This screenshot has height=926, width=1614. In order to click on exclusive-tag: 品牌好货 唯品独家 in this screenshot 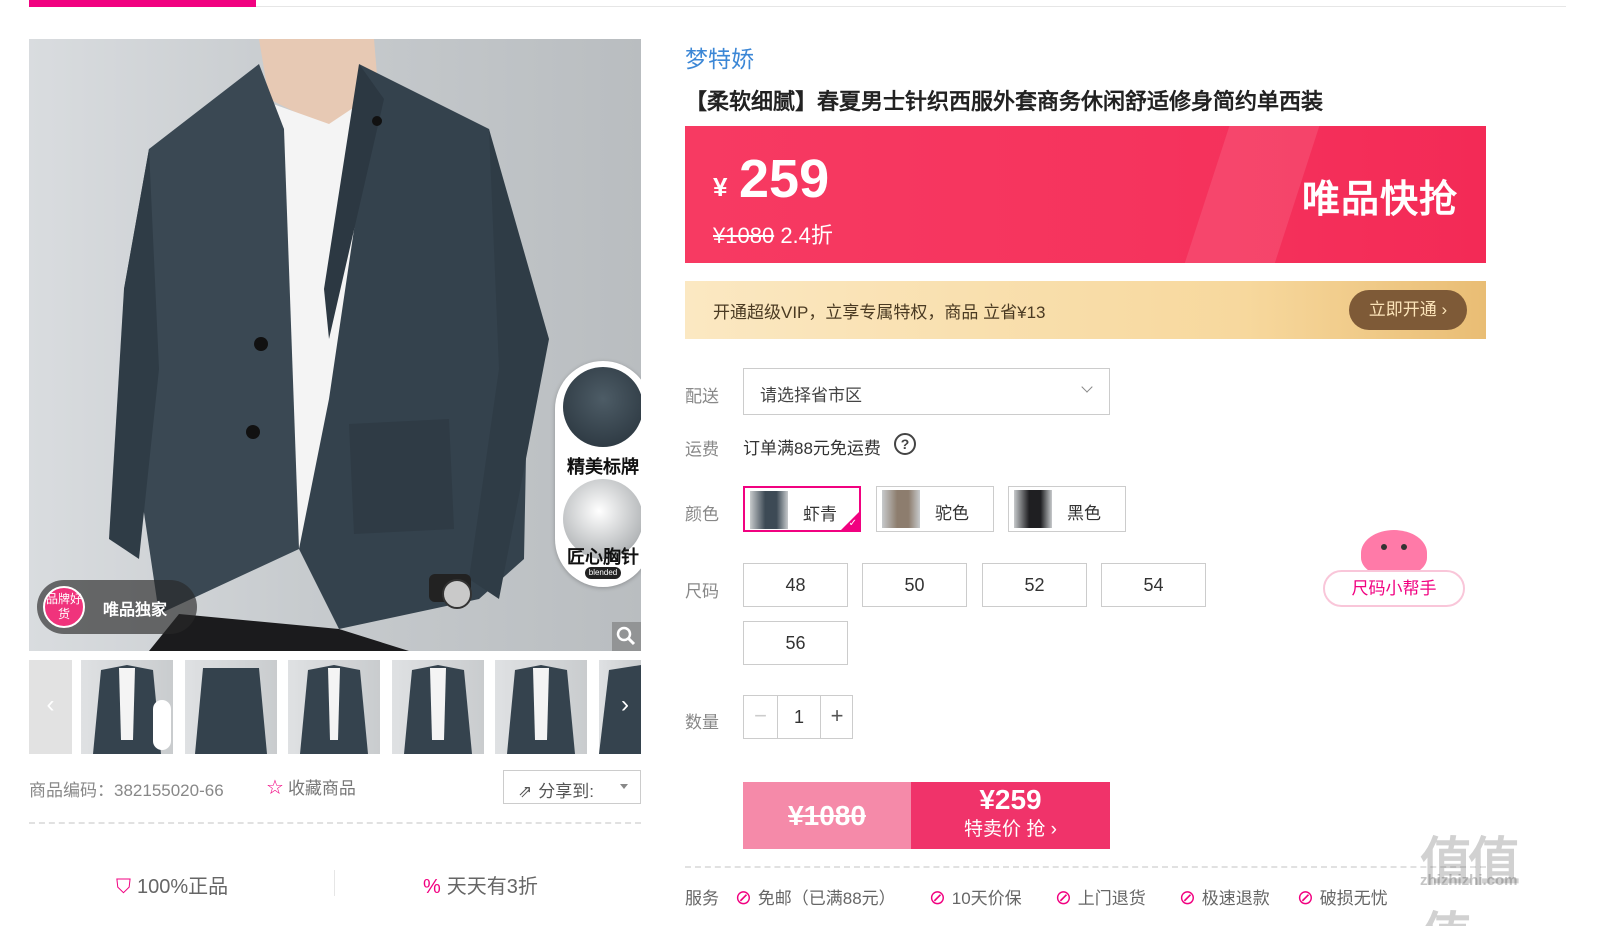, I will do `click(117, 607)`.